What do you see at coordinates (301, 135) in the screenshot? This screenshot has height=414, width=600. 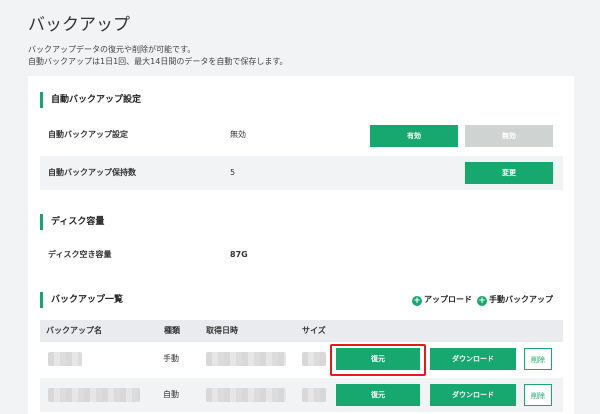 I see `auto-backup-setting-row: 自動バックアップ設定 無効 有効 無効` at bounding box center [301, 135].